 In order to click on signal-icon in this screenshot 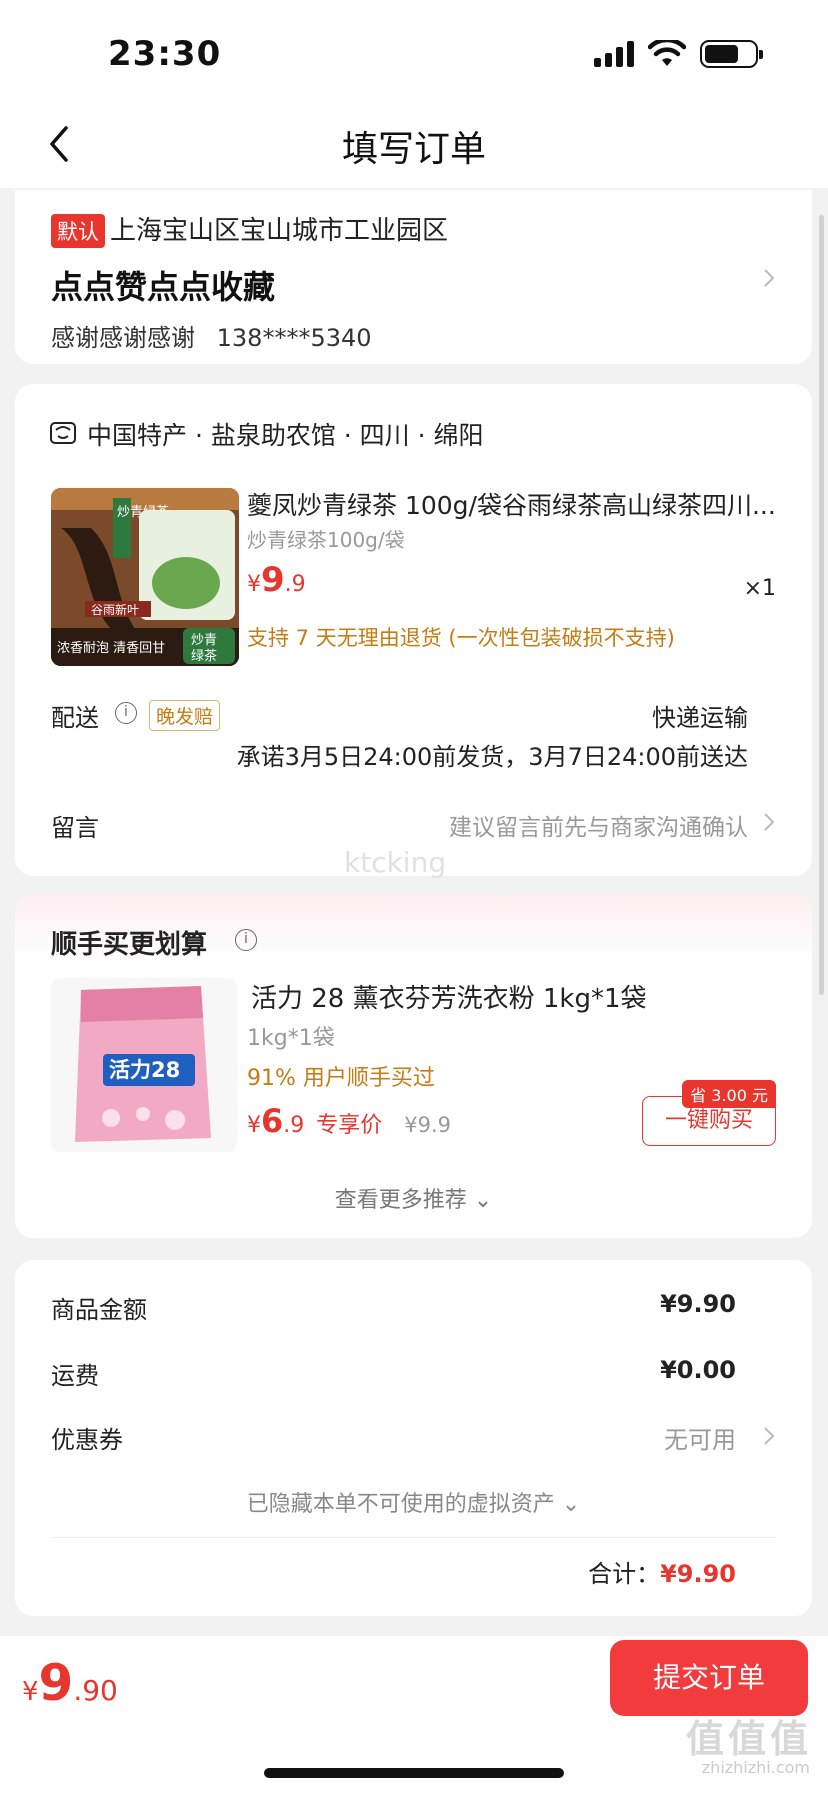, I will do `click(614, 54)`.